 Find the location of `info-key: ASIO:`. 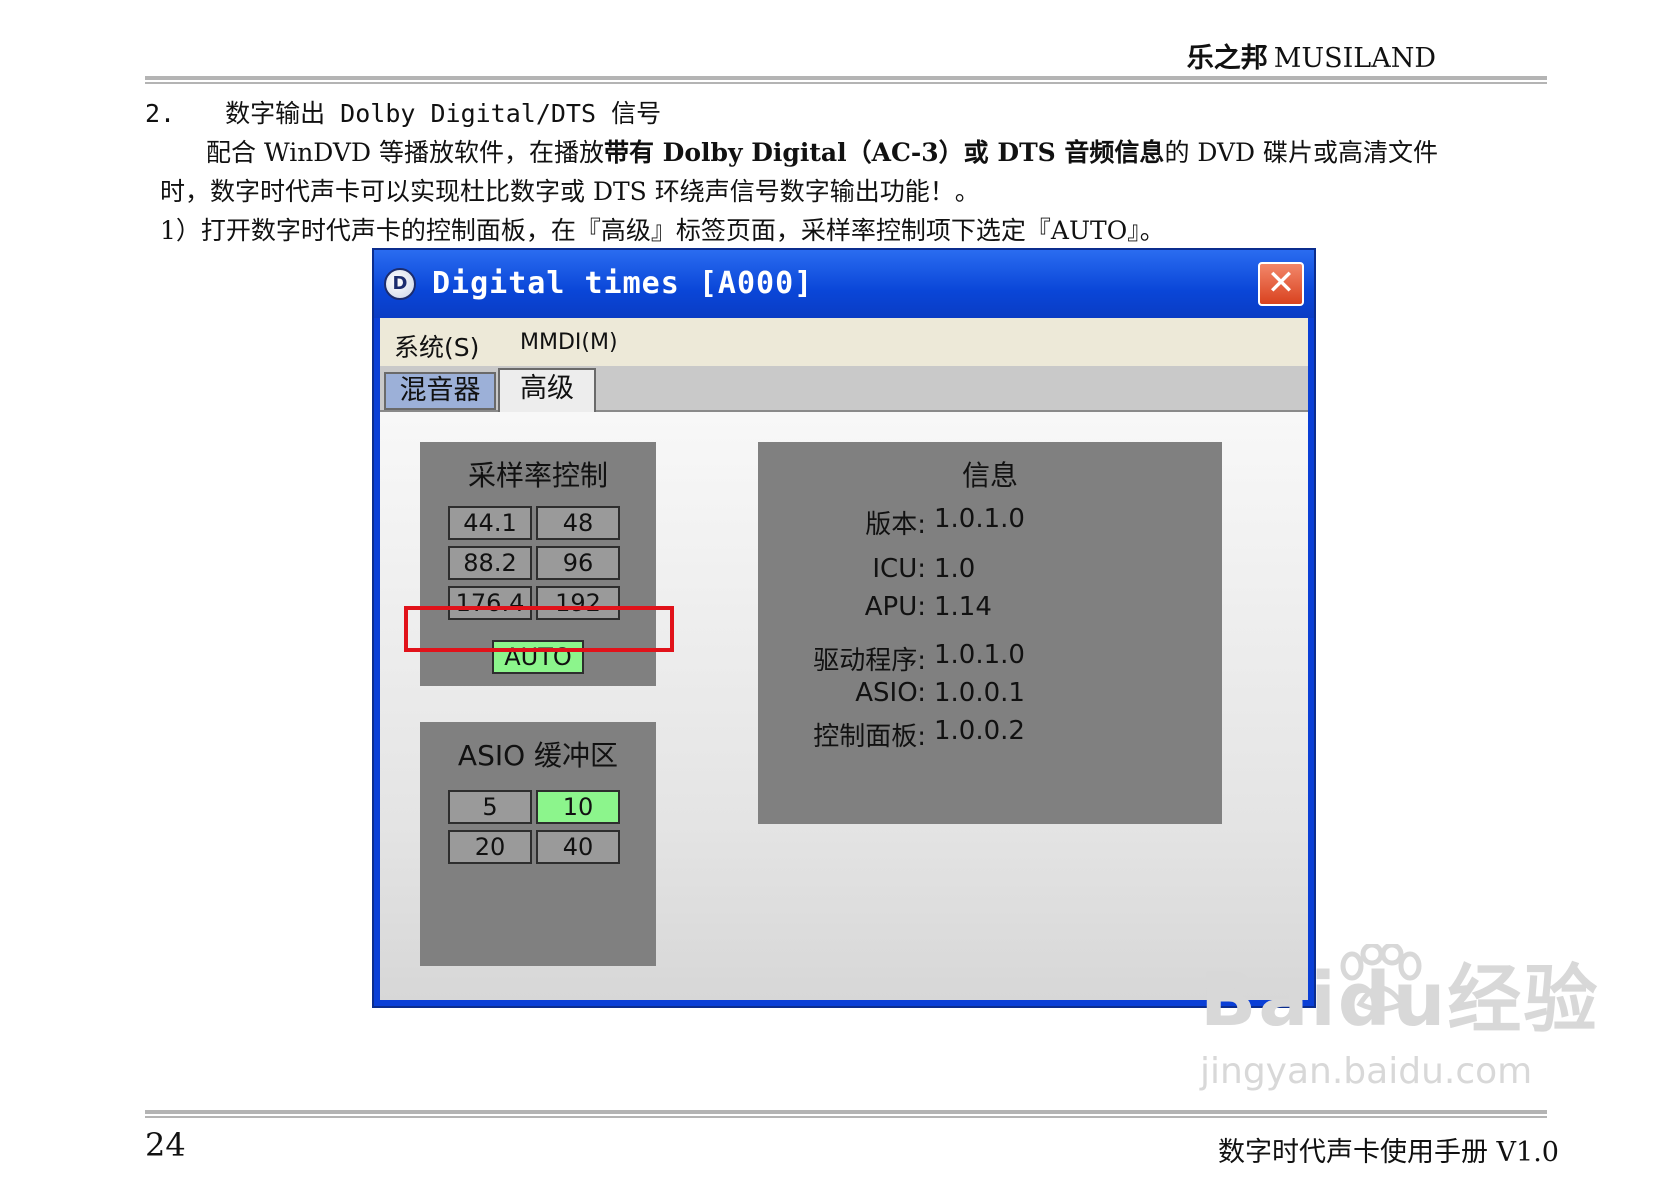

info-key: ASIO: is located at coordinates (890, 693).